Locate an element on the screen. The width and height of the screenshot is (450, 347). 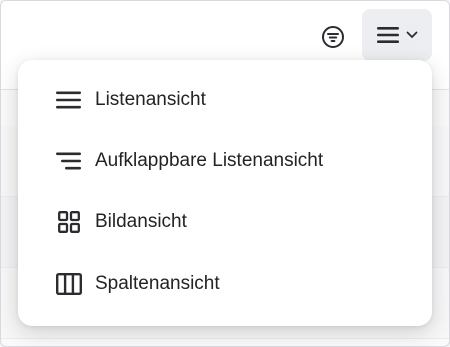
filter-button is located at coordinates (333, 37).